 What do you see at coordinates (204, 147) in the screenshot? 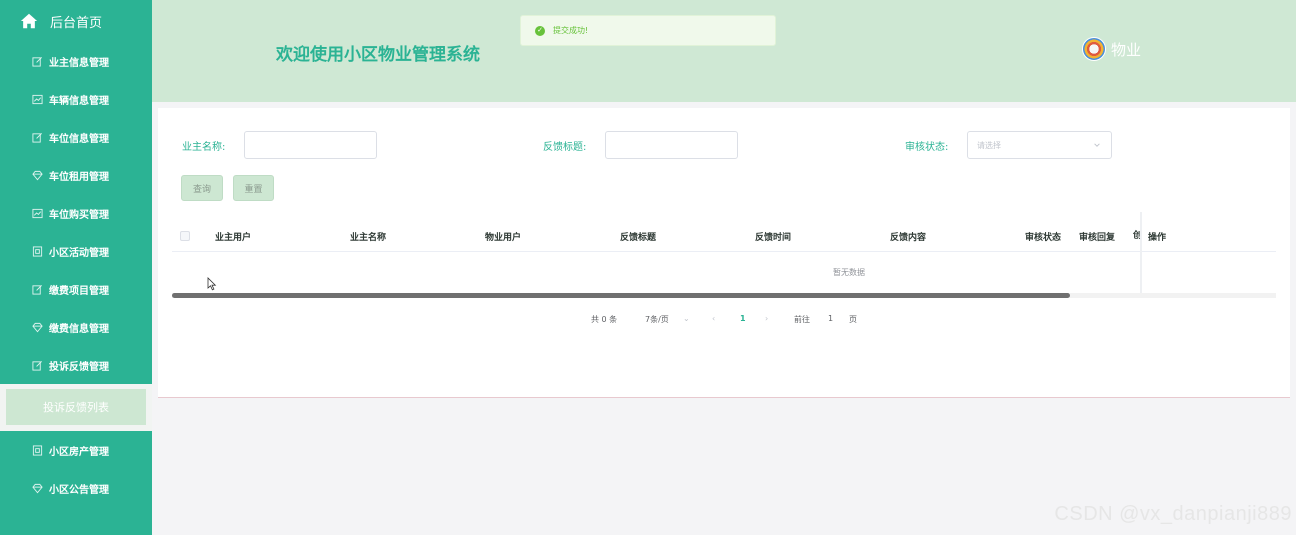
I see `owner-name-label: 业主名称:` at bounding box center [204, 147].